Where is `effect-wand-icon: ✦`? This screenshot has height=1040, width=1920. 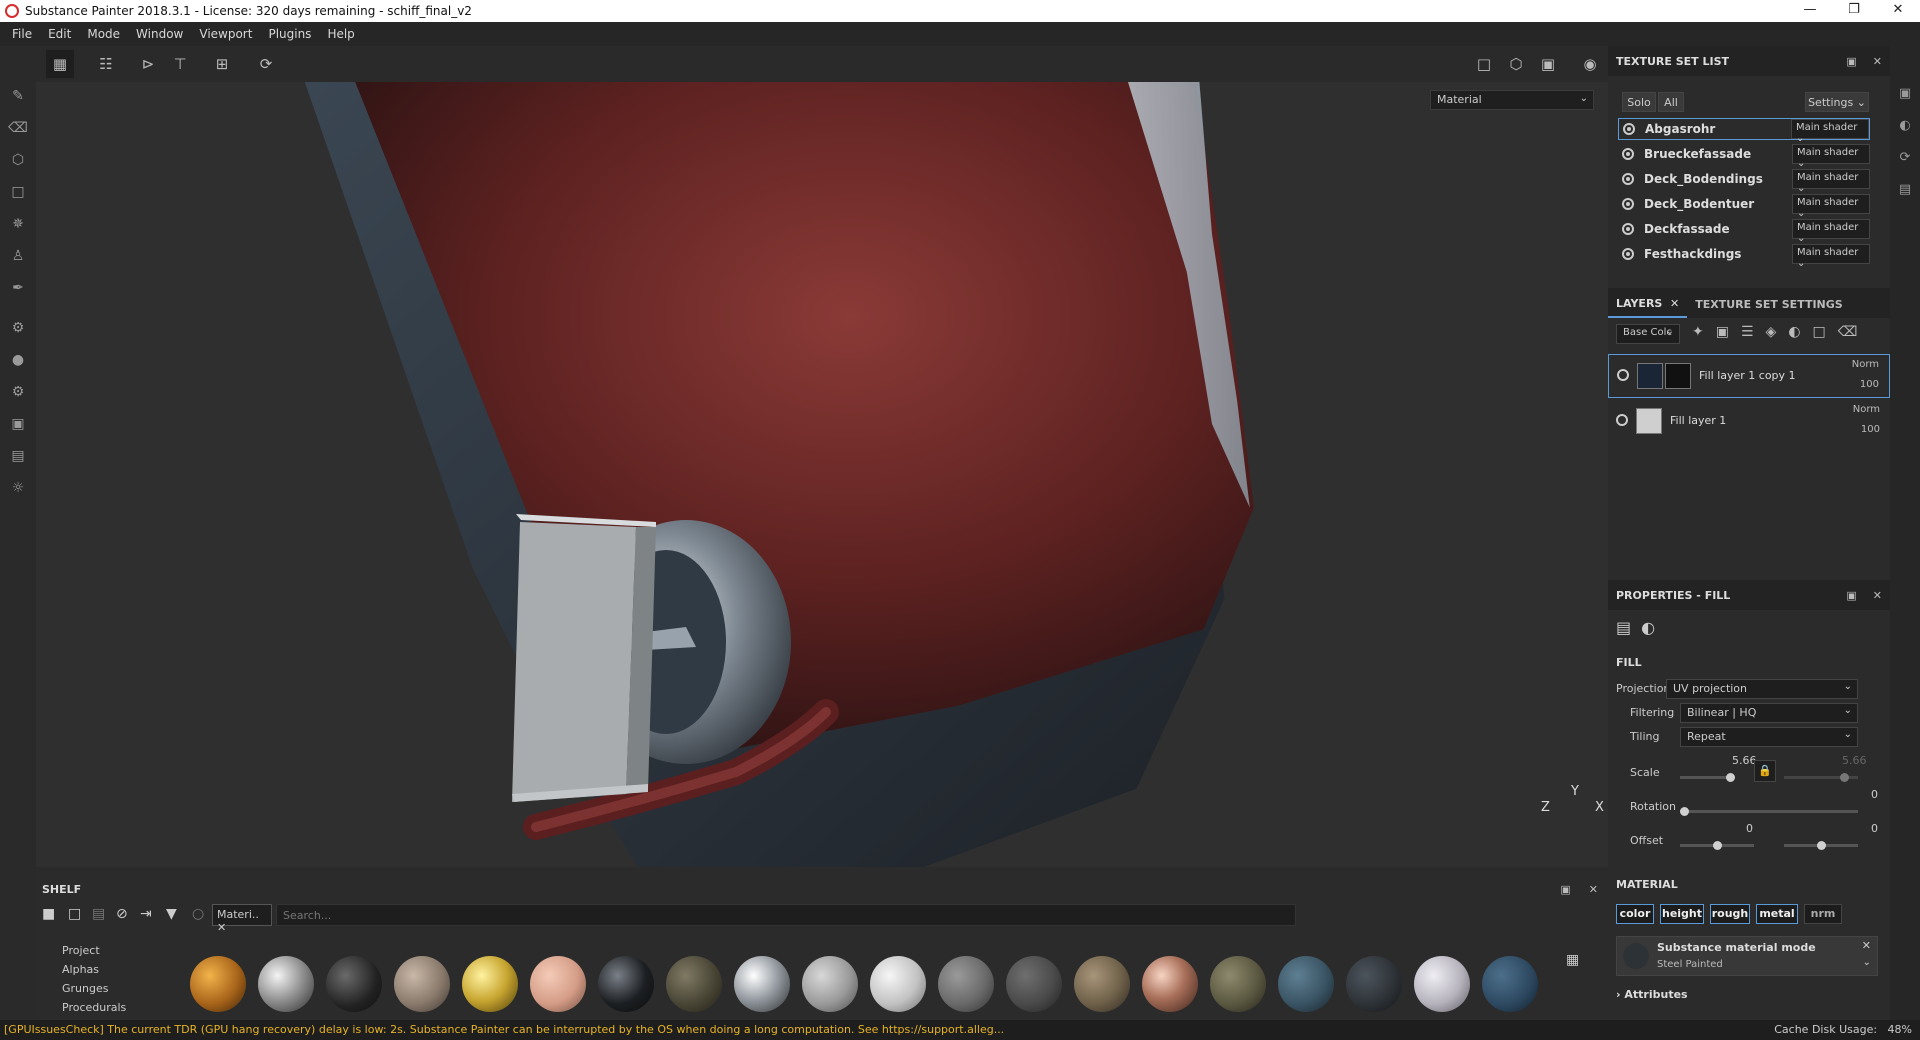 effect-wand-icon: ✦ is located at coordinates (1698, 332).